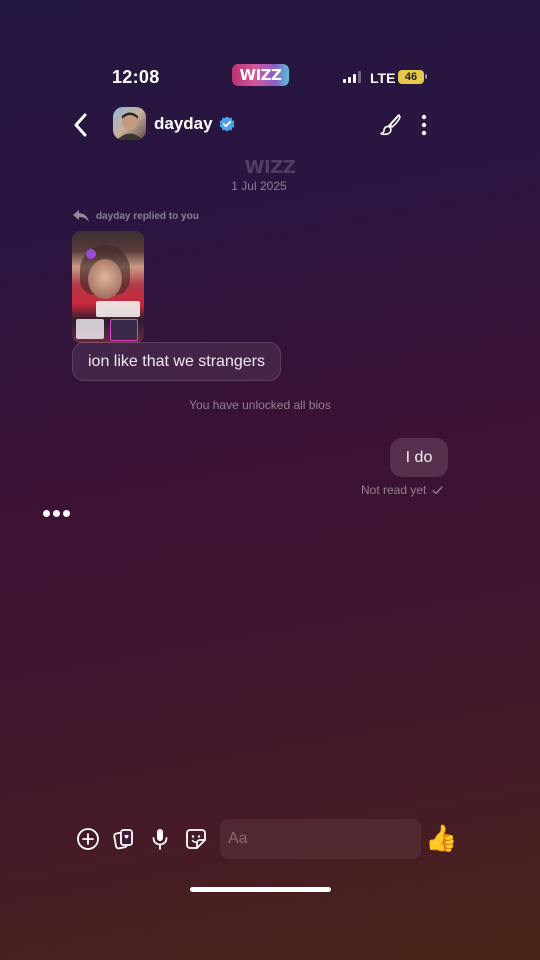 The width and height of the screenshot is (540, 960). I want to click on status-time: 12:08, so click(136, 77).